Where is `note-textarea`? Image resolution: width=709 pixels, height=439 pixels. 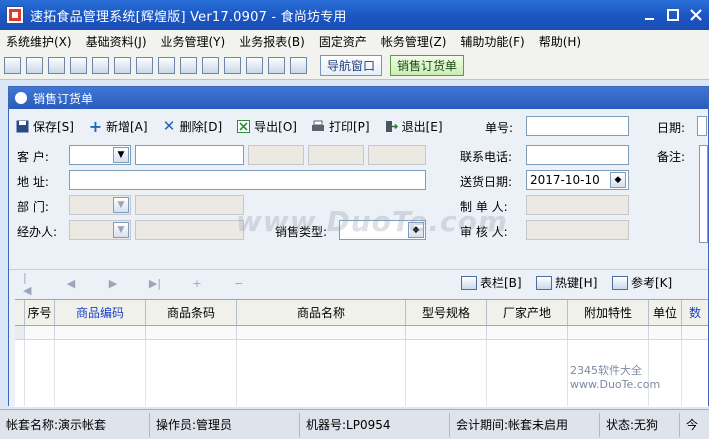 note-textarea is located at coordinates (703, 194).